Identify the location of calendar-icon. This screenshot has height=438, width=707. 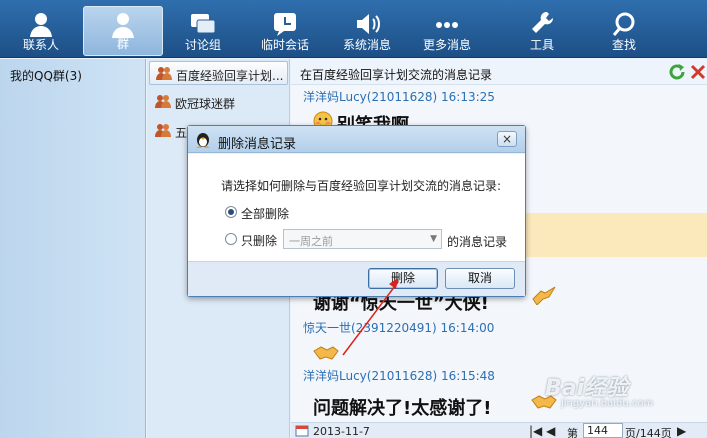
(302, 430).